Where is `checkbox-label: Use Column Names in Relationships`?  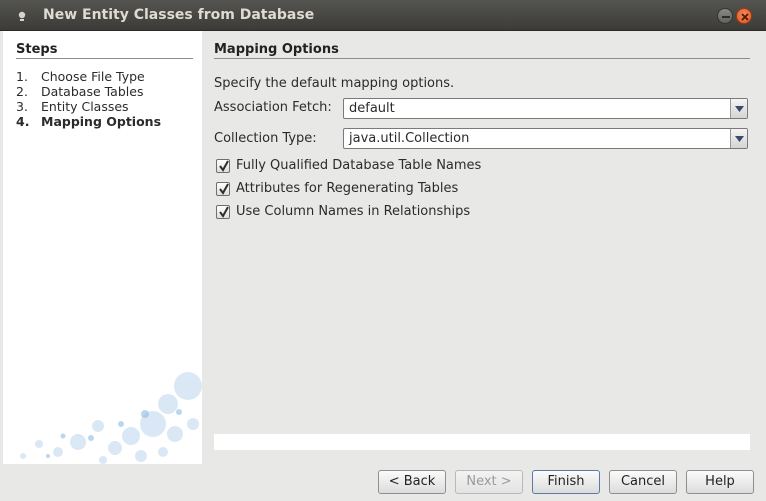 checkbox-label: Use Column Names in Relationships is located at coordinates (353, 211).